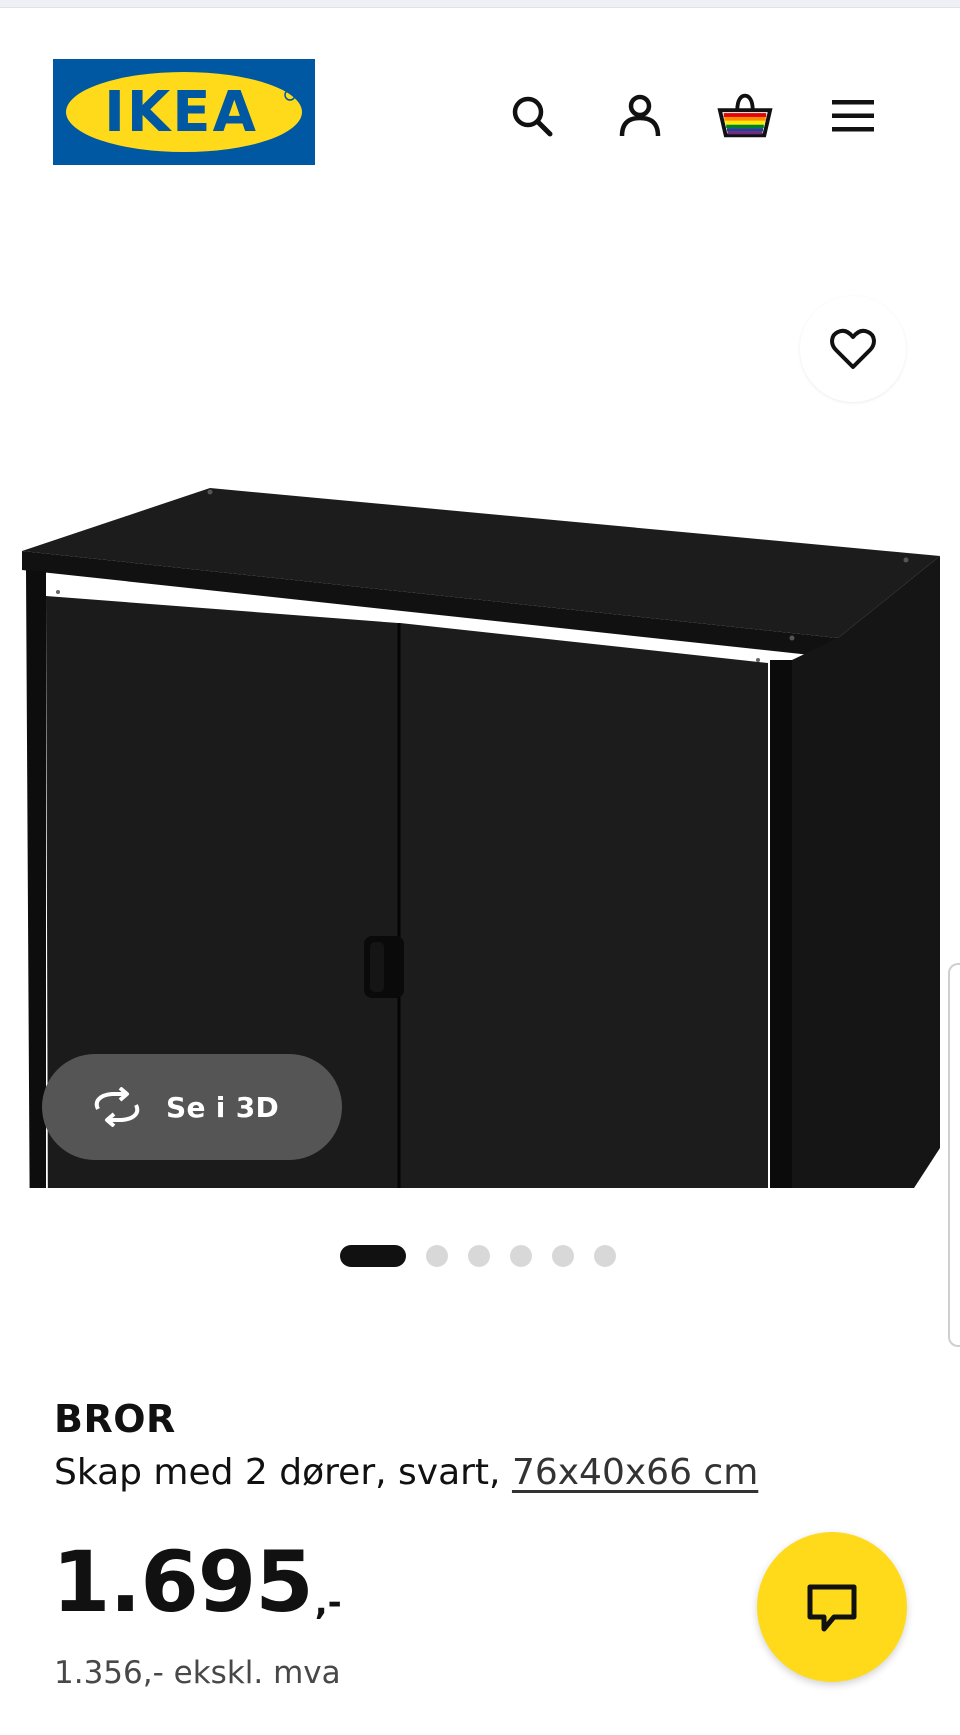  What do you see at coordinates (373, 1256) in the screenshot?
I see `carousel-dot-active` at bounding box center [373, 1256].